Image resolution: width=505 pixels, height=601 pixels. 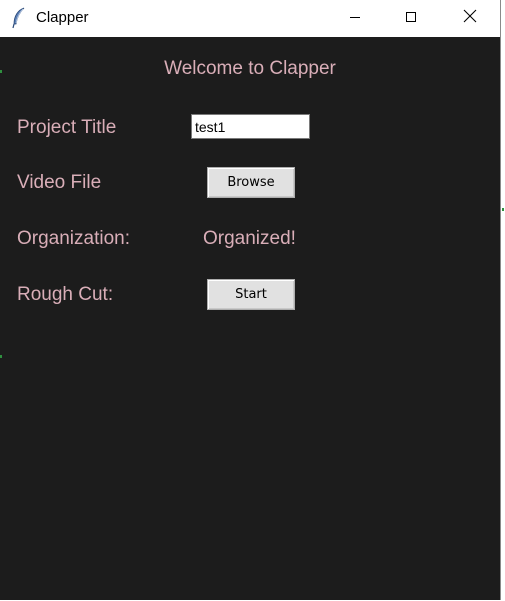 I want to click on minimize-button, so click(x=355, y=18).